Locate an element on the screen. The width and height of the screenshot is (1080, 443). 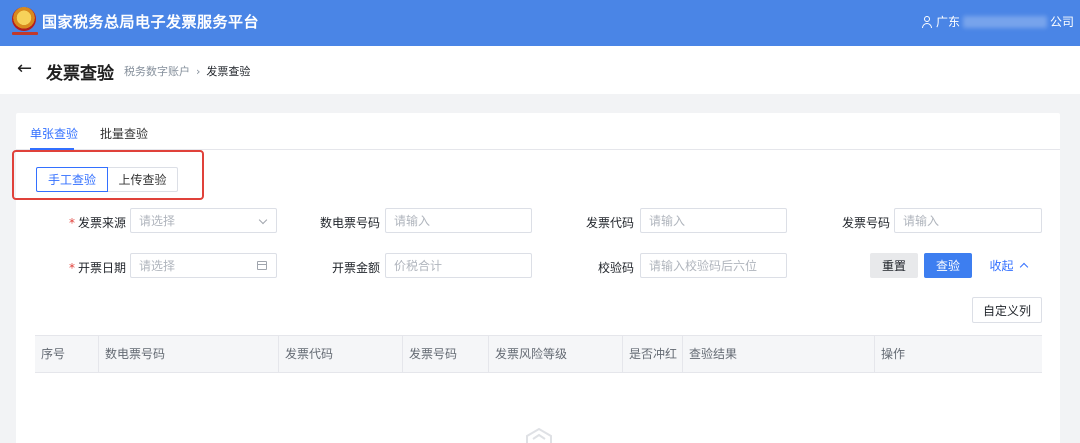
tab-bar: 单张查验 批量查验 is located at coordinates (538, 131).